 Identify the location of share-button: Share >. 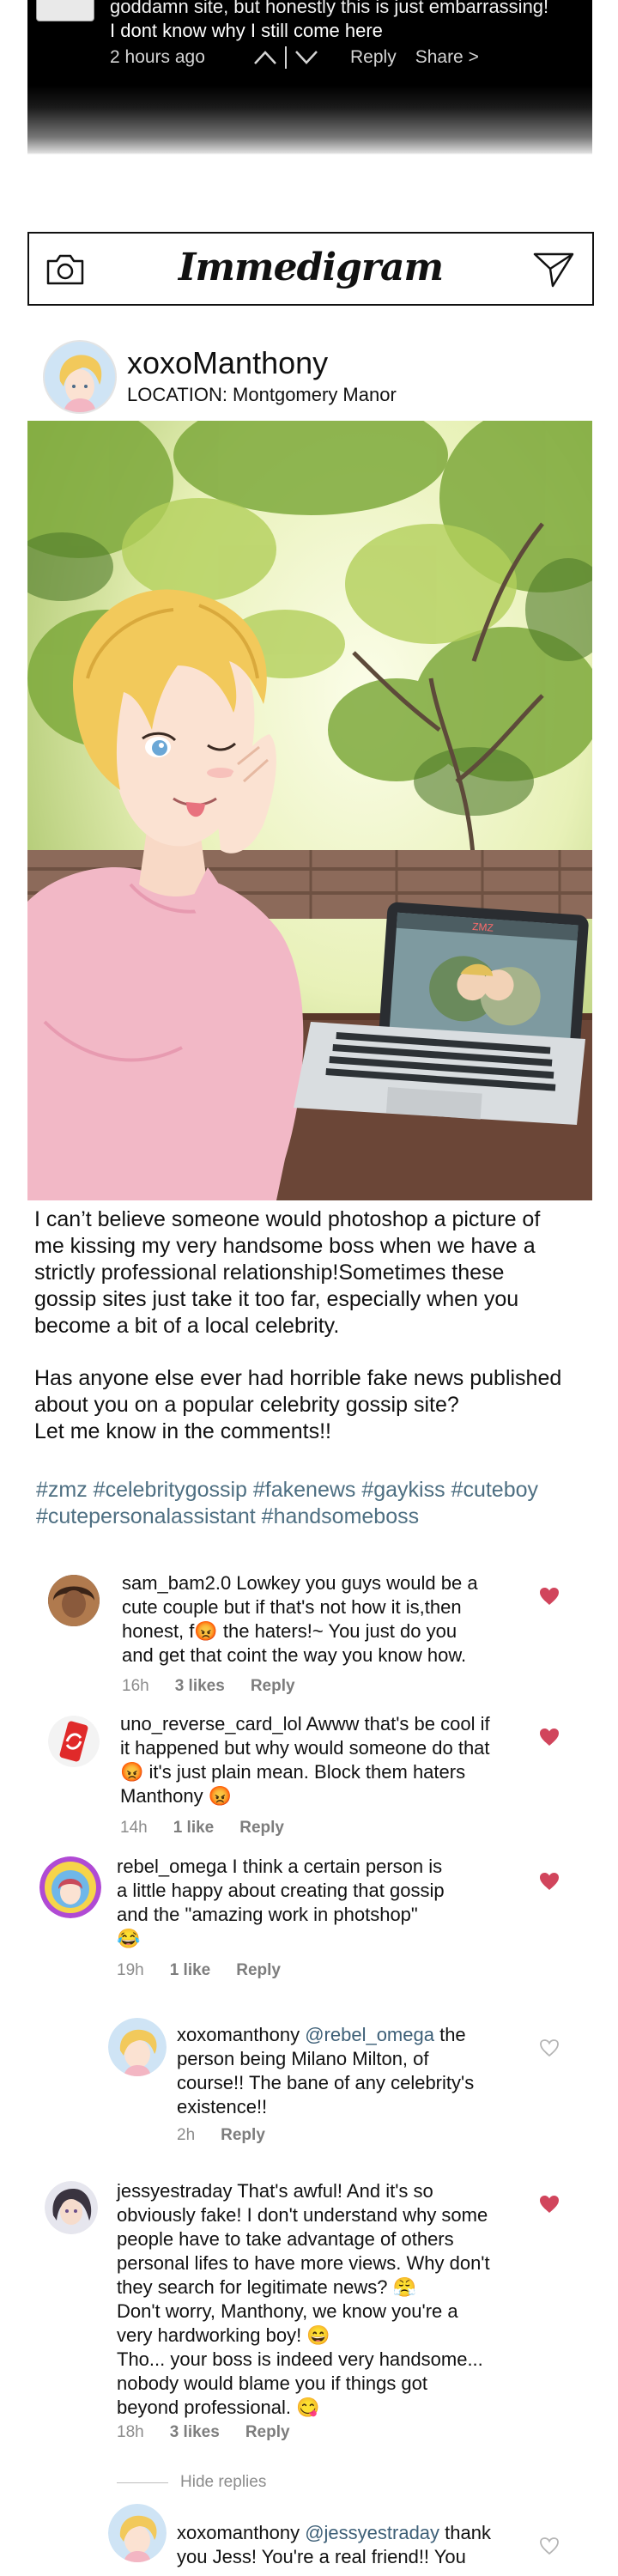
(447, 58).